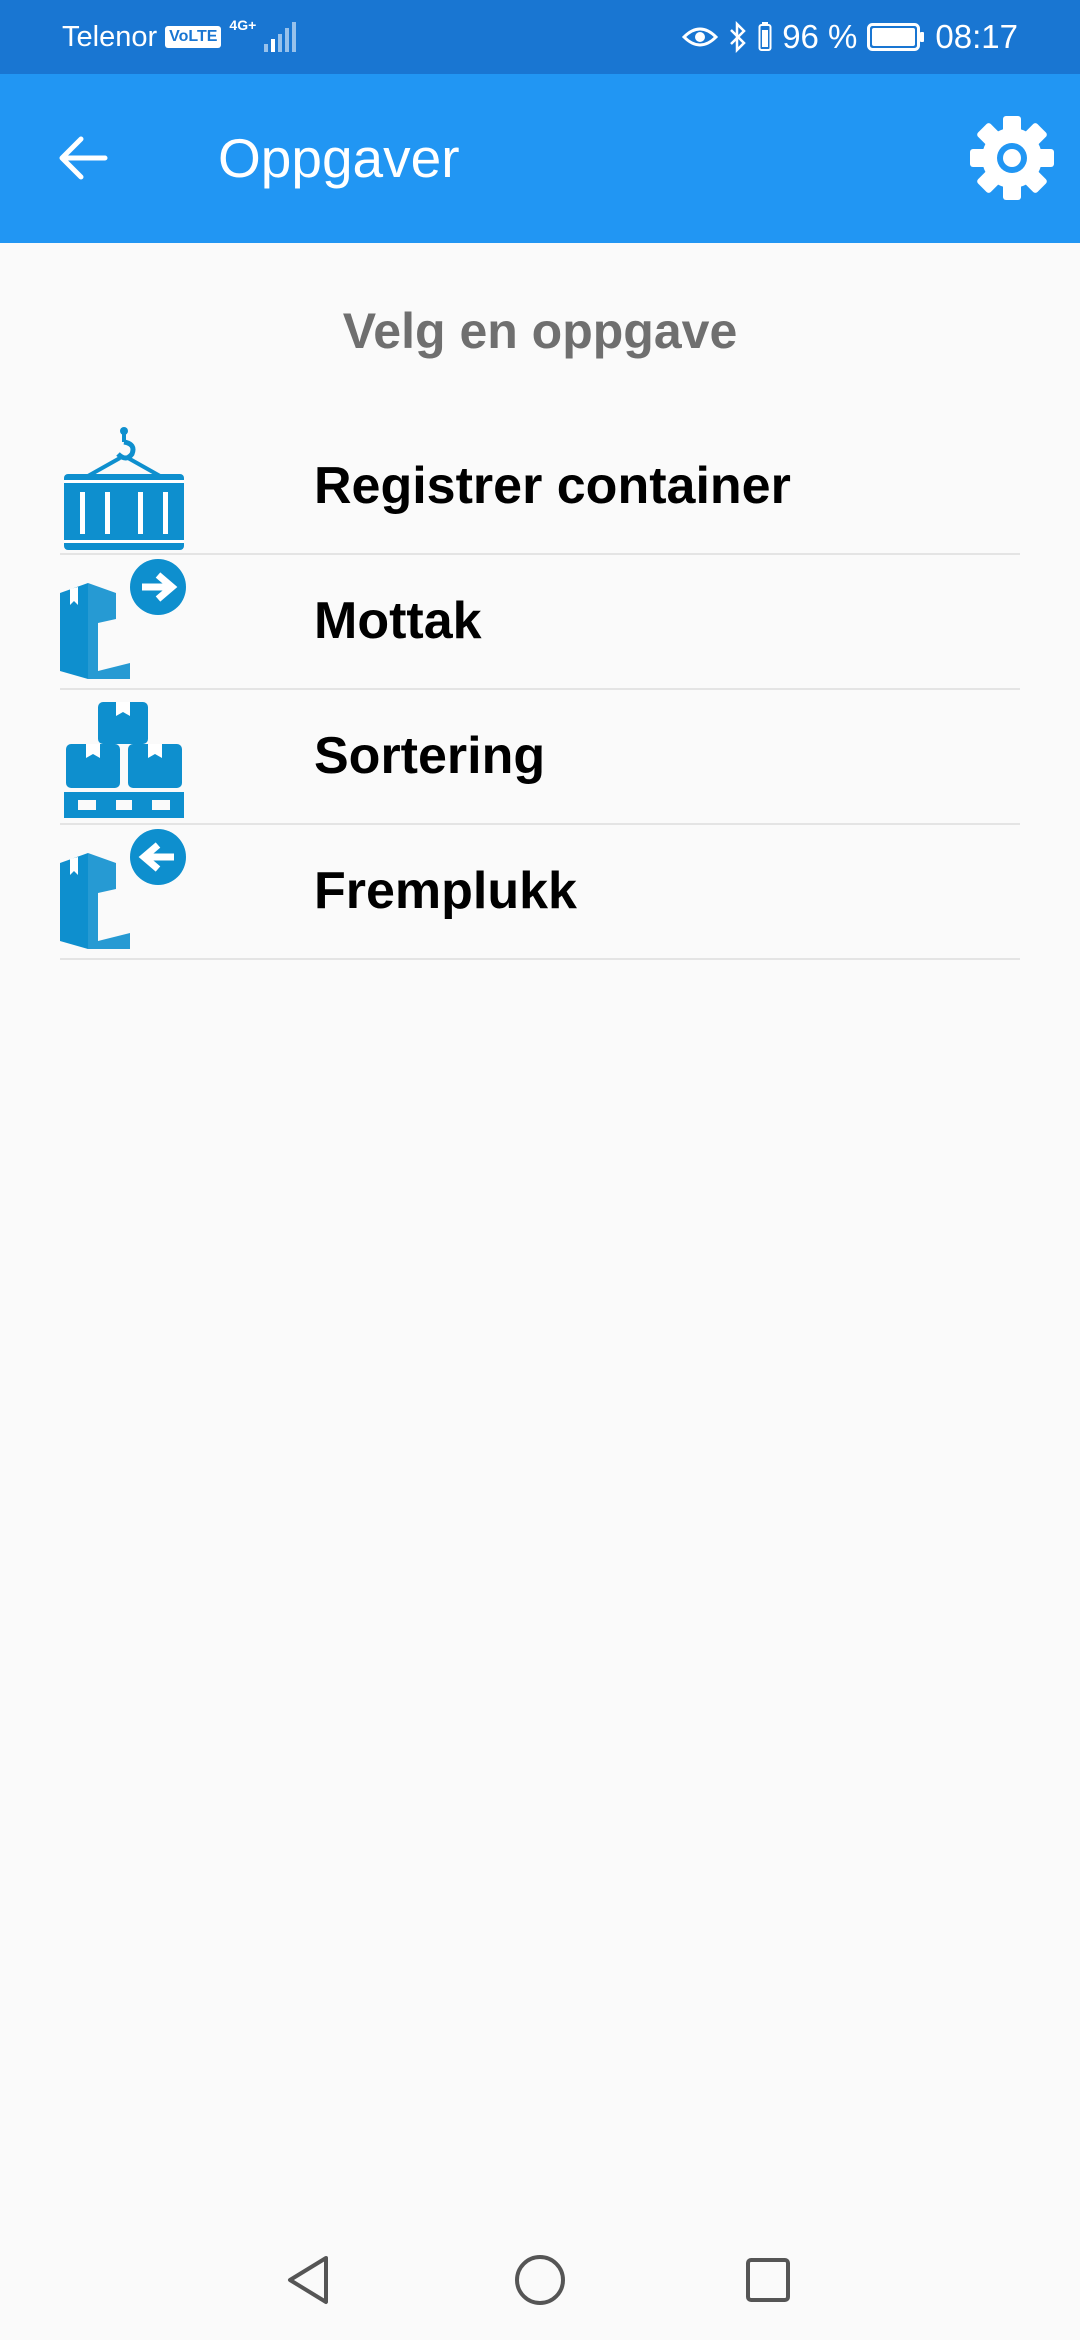 The height and width of the screenshot is (2340, 1080). What do you see at coordinates (110, 36) in the screenshot?
I see `carrier-name: Telenor` at bounding box center [110, 36].